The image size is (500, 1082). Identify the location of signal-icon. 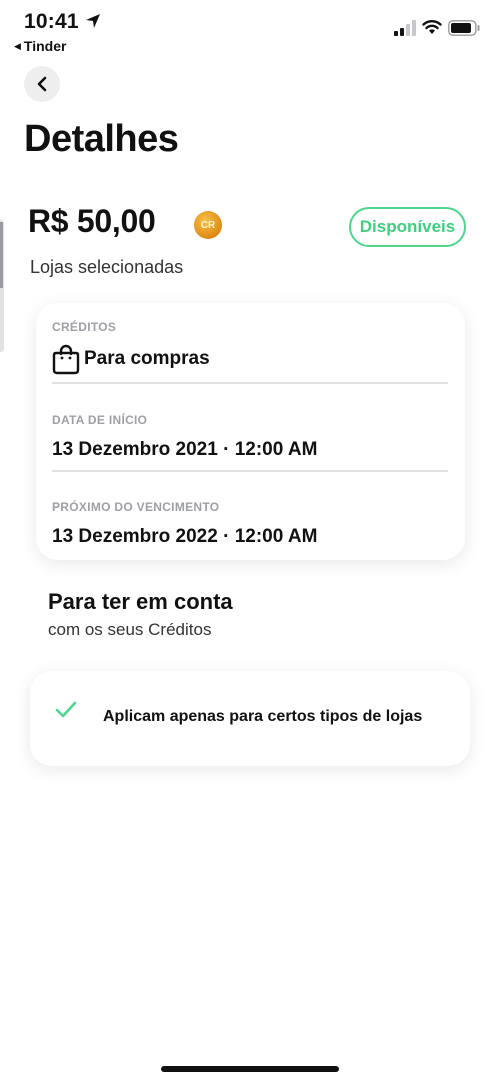
(405, 28).